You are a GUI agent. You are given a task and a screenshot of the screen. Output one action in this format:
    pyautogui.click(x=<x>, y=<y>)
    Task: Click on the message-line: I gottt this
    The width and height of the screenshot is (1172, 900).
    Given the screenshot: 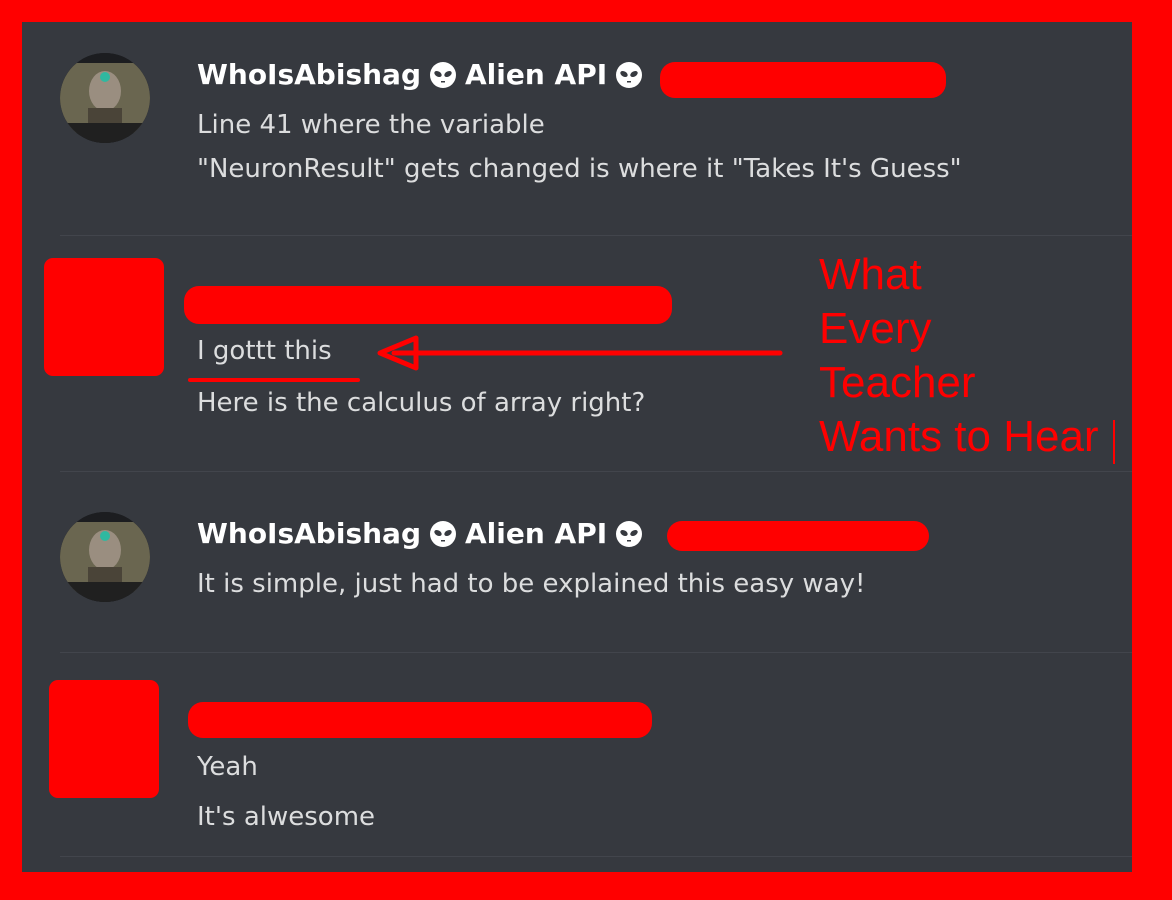 What is the action you would take?
    pyautogui.click(x=264, y=351)
    